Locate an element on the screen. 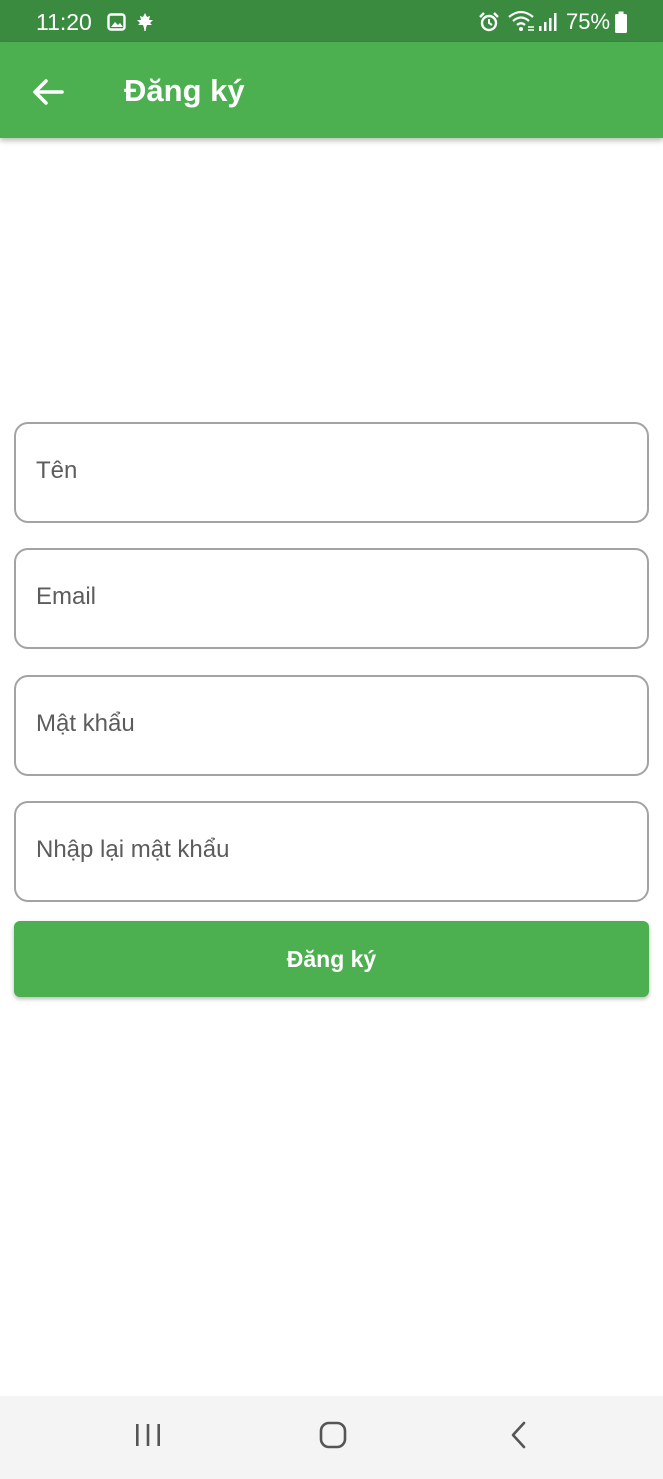 The image size is (663, 1479). name-placeholder: Tên is located at coordinates (57, 470).